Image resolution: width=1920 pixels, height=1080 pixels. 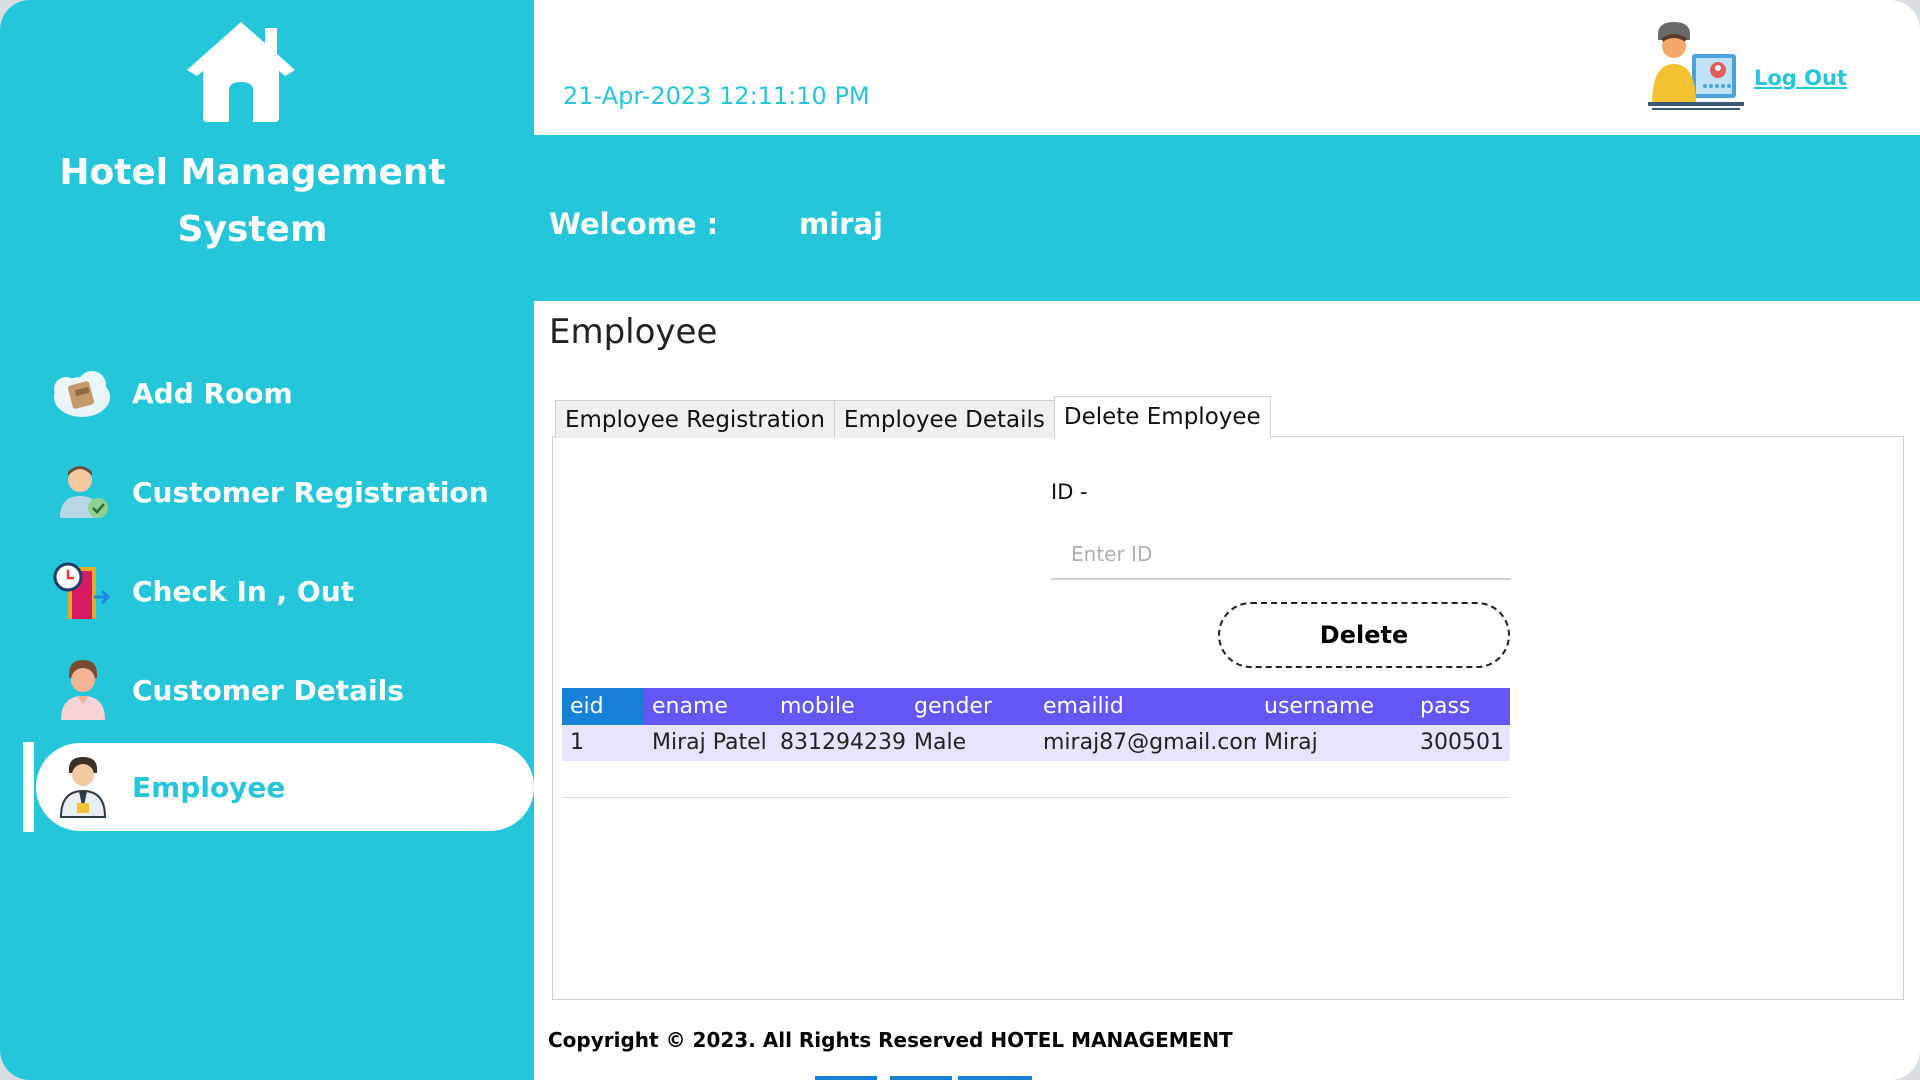 What do you see at coordinates (708, 743) in the screenshot?
I see `cell-ename: Miraj Patel` at bounding box center [708, 743].